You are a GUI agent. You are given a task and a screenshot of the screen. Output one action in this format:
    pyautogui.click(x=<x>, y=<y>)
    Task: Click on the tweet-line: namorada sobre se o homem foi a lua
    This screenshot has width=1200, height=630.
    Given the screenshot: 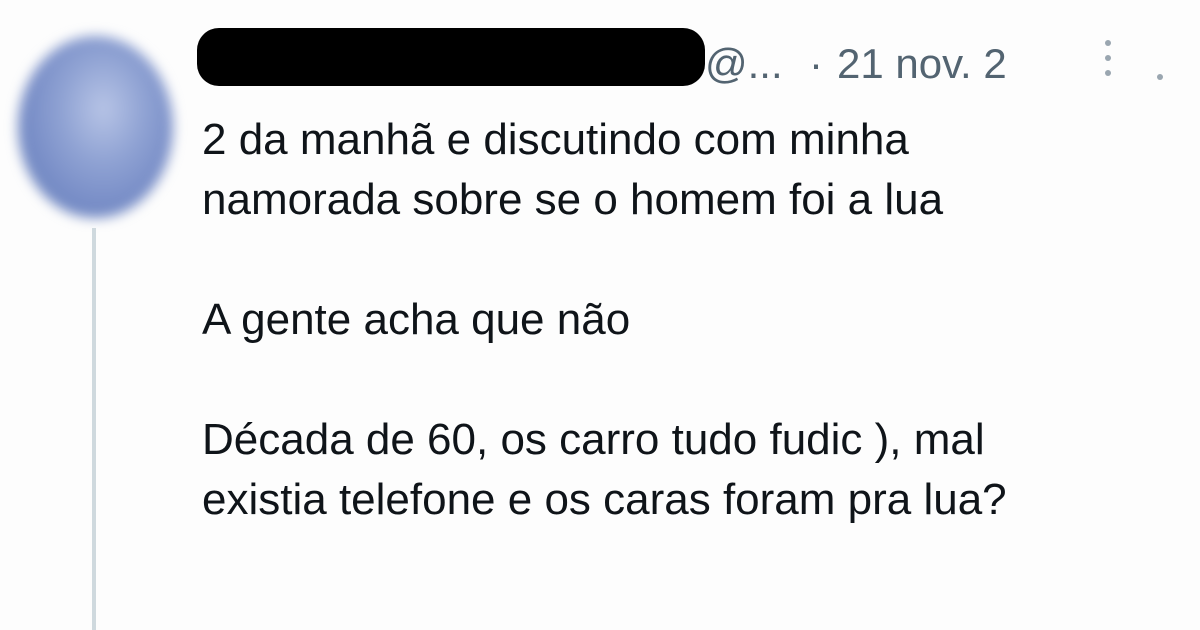 What is the action you would take?
    pyautogui.click(x=573, y=199)
    